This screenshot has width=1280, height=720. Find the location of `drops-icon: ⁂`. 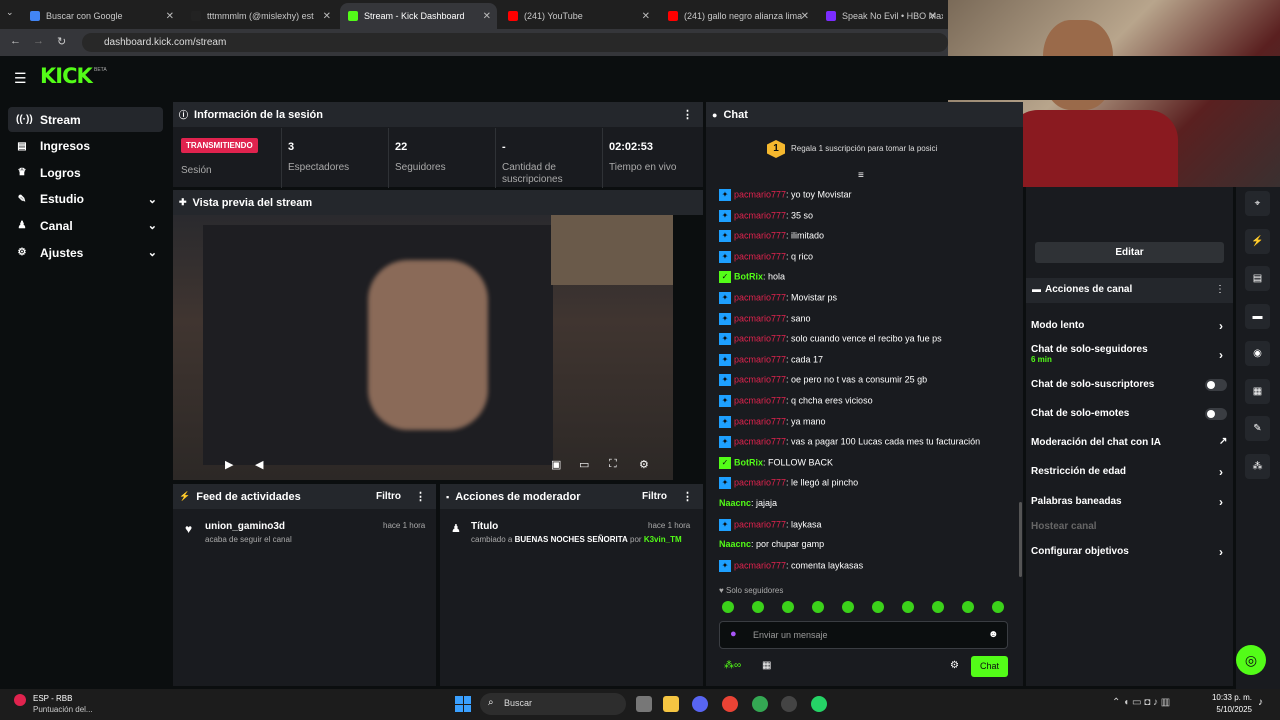

drops-icon: ⁂ is located at coordinates (1257, 466).